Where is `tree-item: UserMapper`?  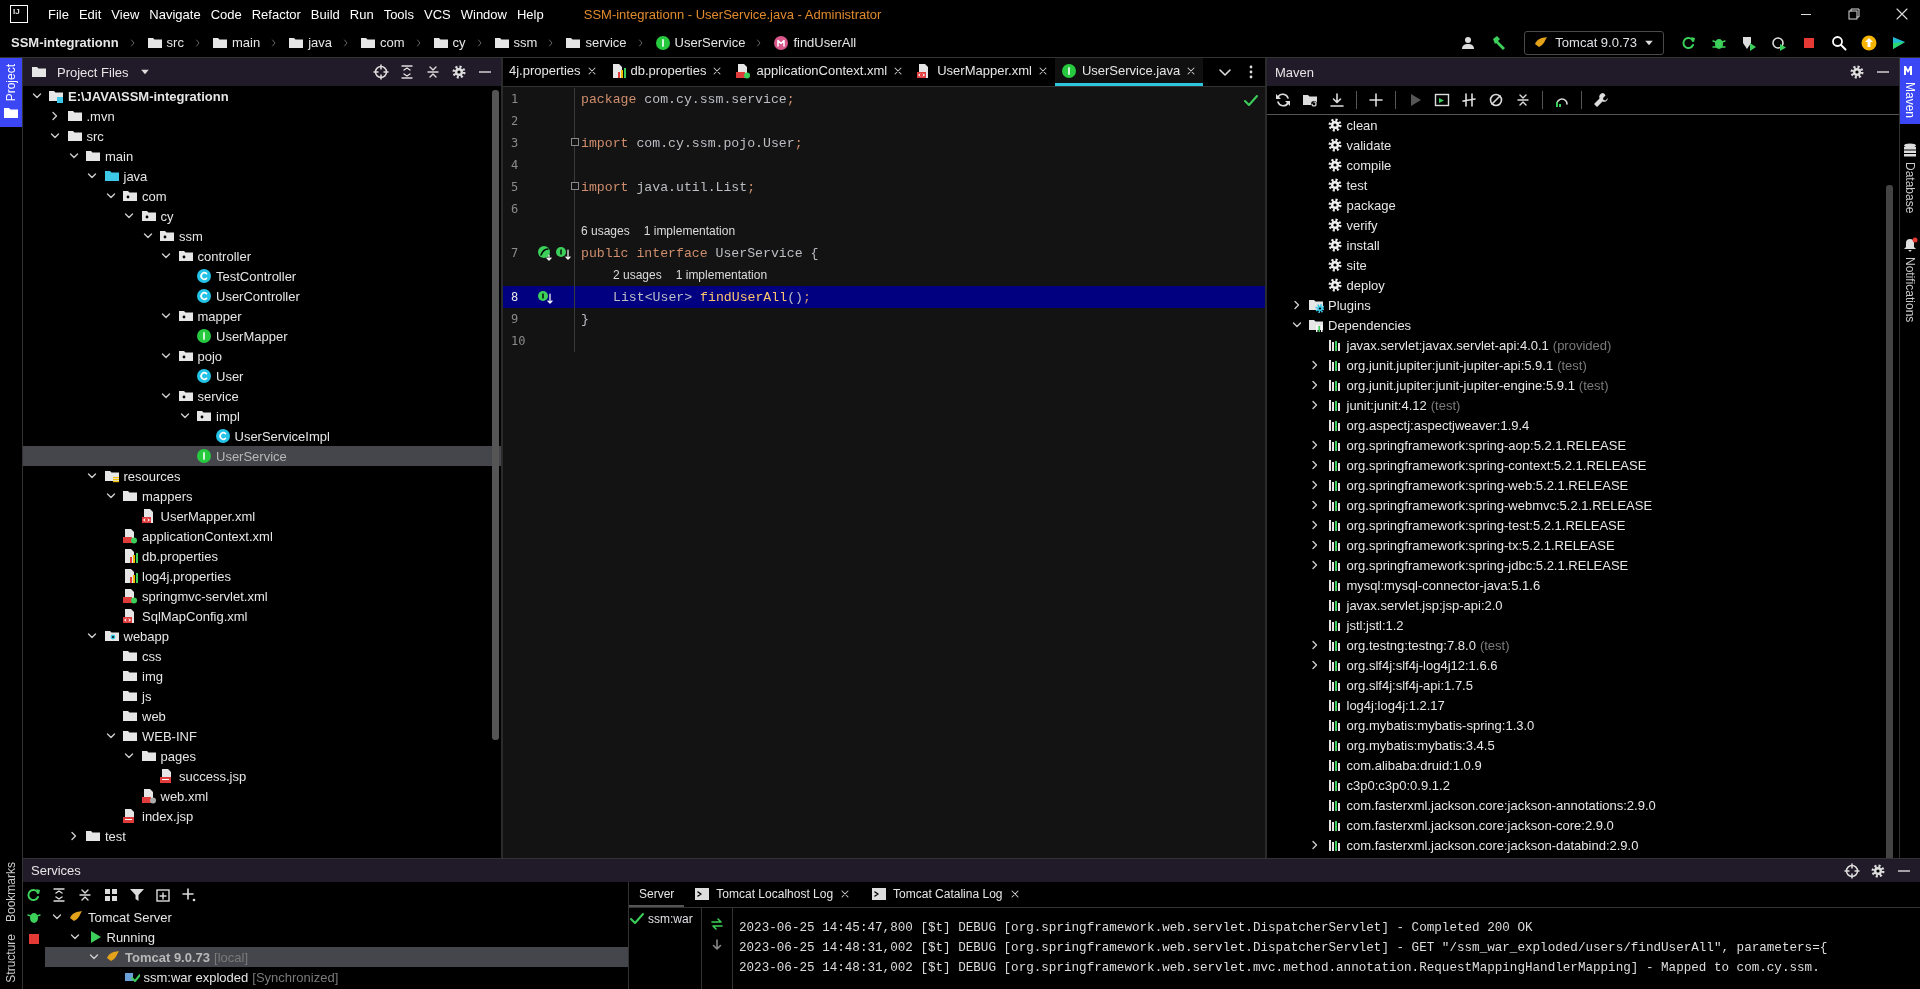 tree-item: UserMapper is located at coordinates (262, 336).